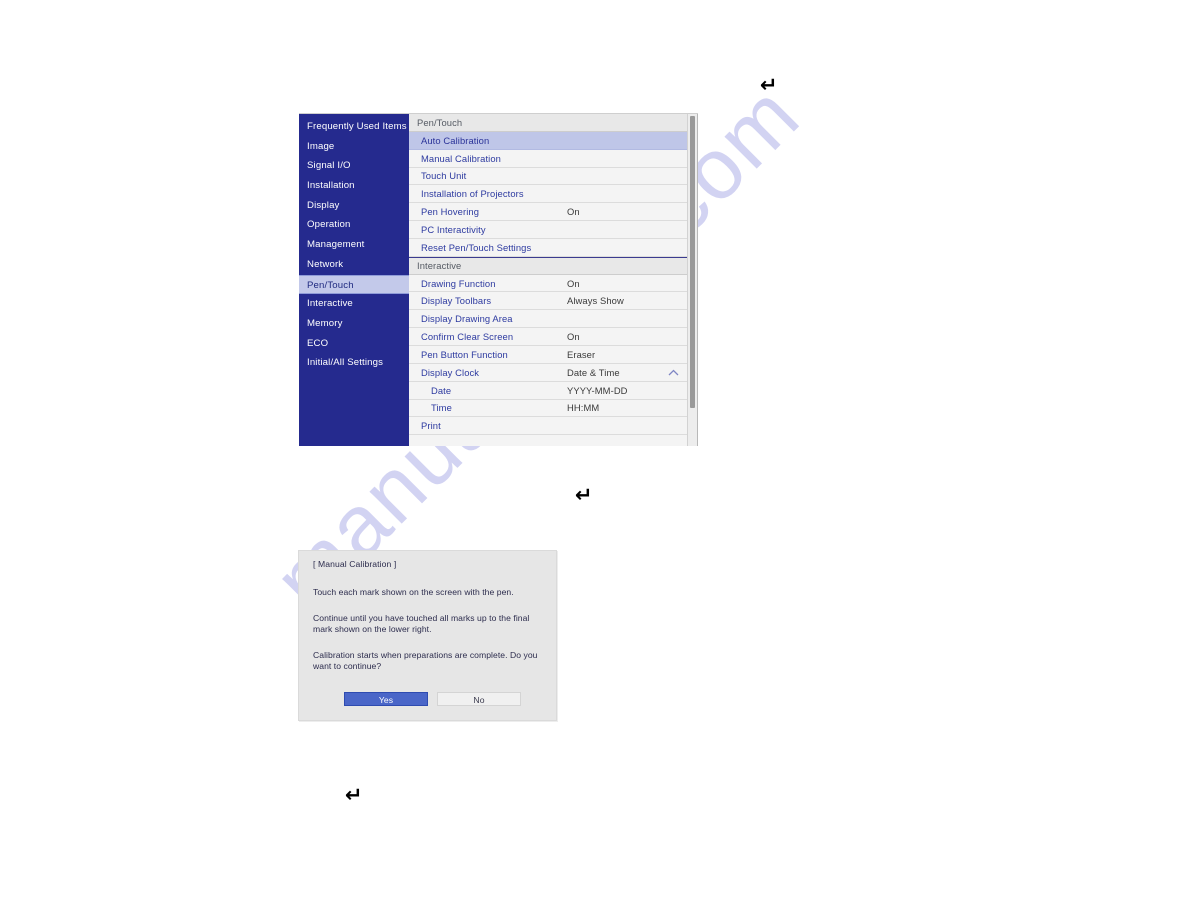 The image size is (1188, 918). What do you see at coordinates (450, 212) in the screenshot?
I see `menu-row-label: Pen Hovering` at bounding box center [450, 212].